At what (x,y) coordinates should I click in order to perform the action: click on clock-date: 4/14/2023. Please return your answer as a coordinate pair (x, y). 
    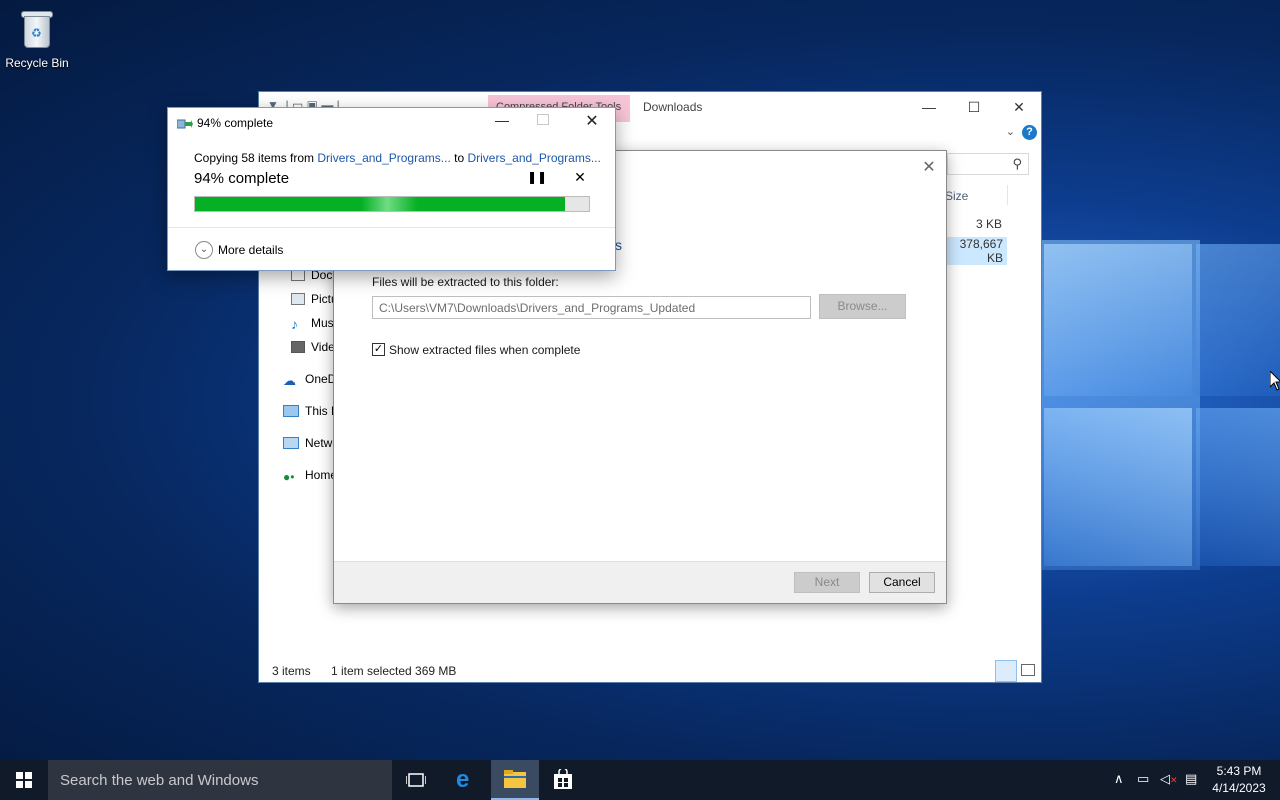
    Looking at the image, I should click on (1239, 788).